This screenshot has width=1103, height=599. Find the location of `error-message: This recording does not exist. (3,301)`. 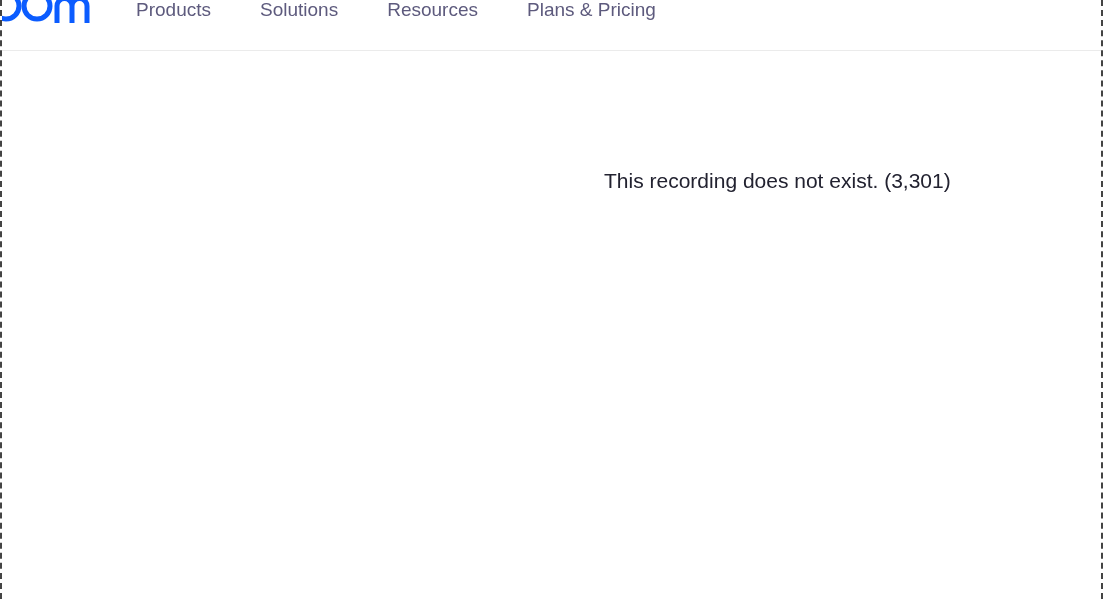

error-message: This recording does not exist. (3,301) is located at coordinates (777, 181).